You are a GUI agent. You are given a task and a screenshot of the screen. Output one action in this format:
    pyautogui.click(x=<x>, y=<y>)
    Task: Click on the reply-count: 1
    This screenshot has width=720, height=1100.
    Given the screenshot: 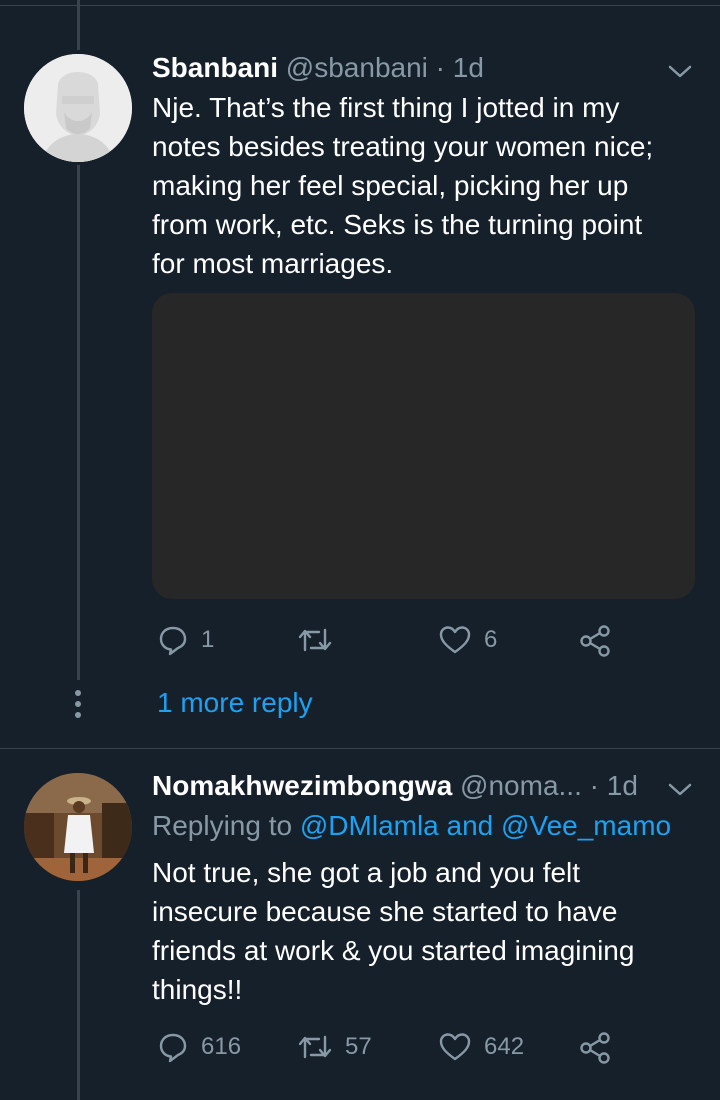 What is the action you would take?
    pyautogui.click(x=208, y=639)
    